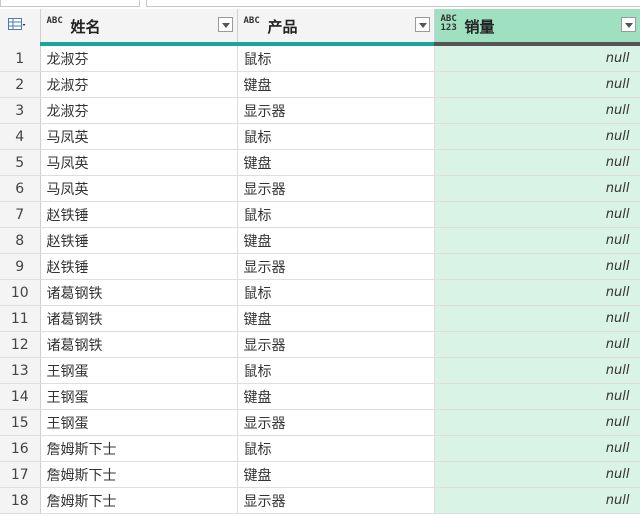 The height and width of the screenshot is (516, 640). Describe the element at coordinates (20, 370) in the screenshot. I see `row-number: 13` at that location.